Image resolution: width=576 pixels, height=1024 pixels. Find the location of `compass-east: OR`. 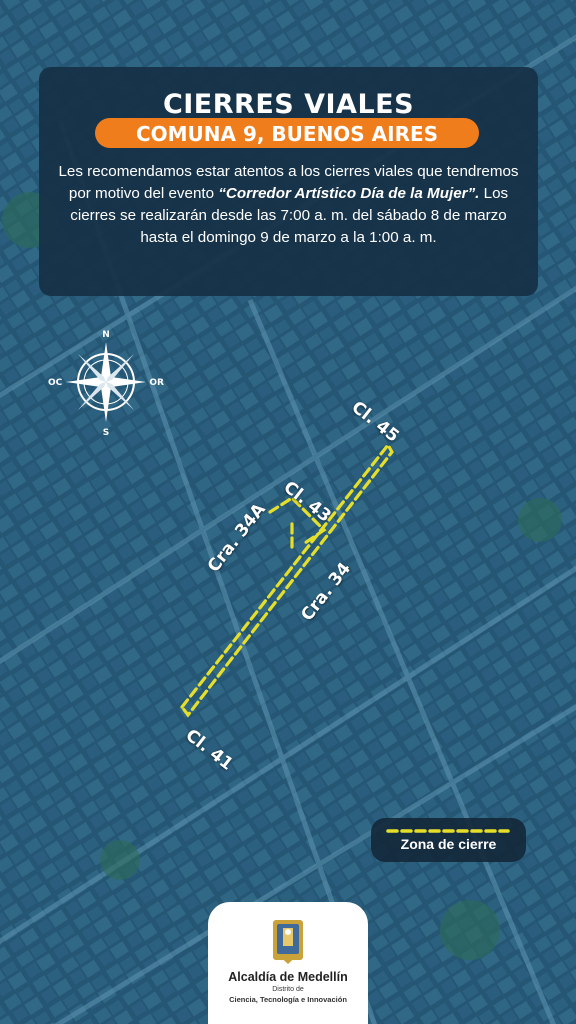

compass-east: OR is located at coordinates (156, 383).